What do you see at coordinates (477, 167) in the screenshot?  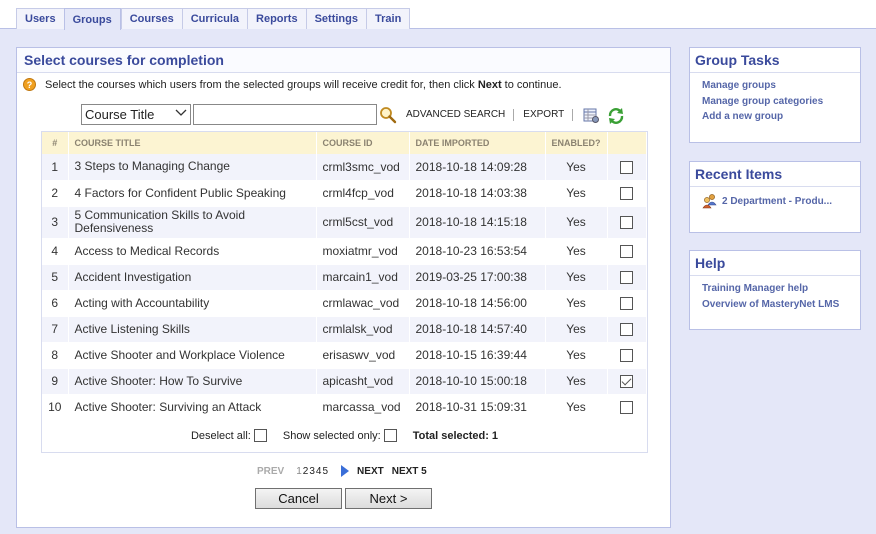 I see `date-imported: 2018-10-18 14:09:28` at bounding box center [477, 167].